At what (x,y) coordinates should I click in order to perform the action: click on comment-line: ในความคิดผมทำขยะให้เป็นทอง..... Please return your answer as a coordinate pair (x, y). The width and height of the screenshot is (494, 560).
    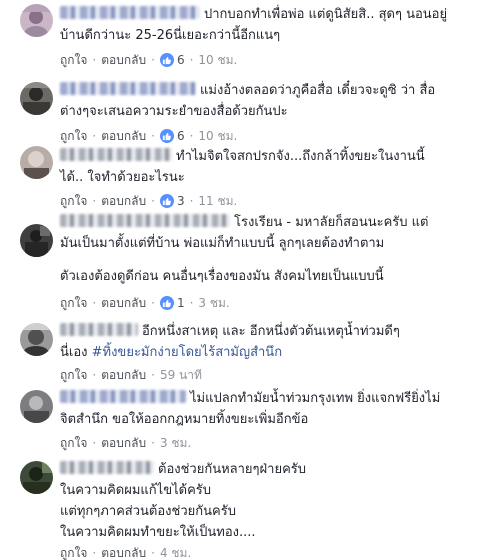
    Looking at the image, I should click on (158, 532).